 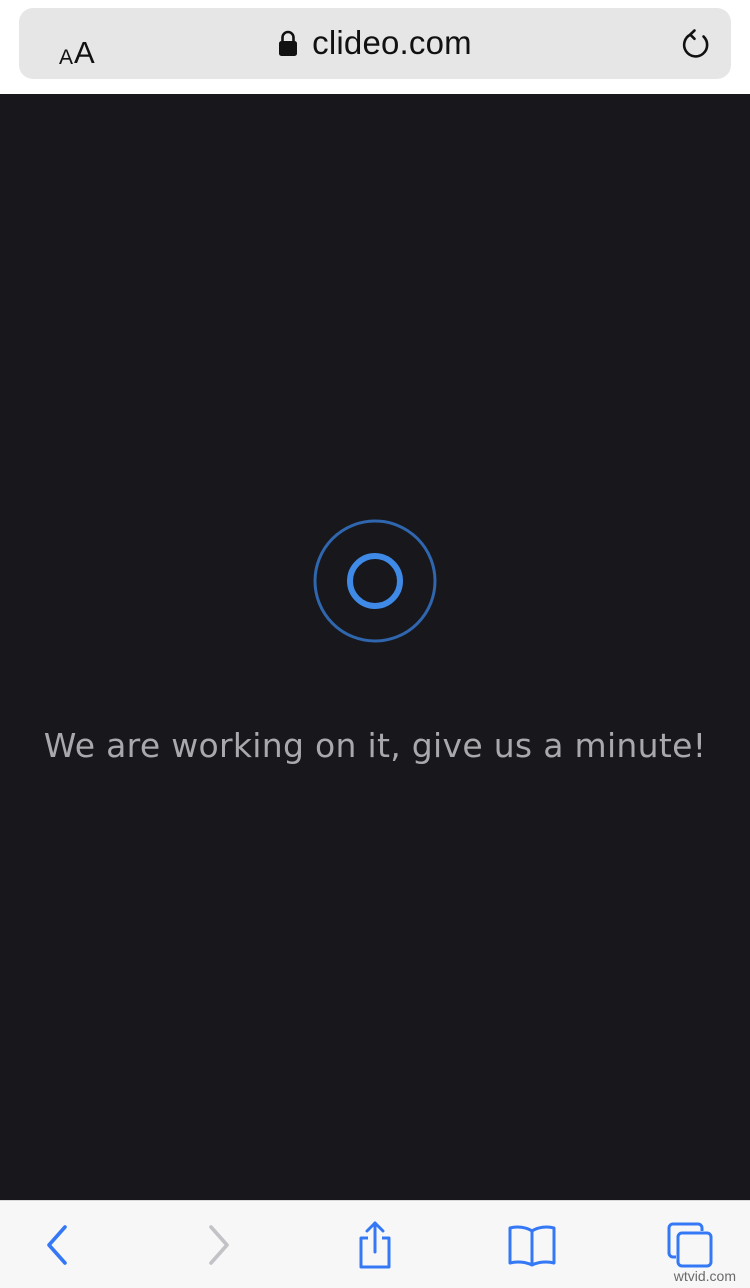 I want to click on bookmarks-icon, so click(x=532, y=1246).